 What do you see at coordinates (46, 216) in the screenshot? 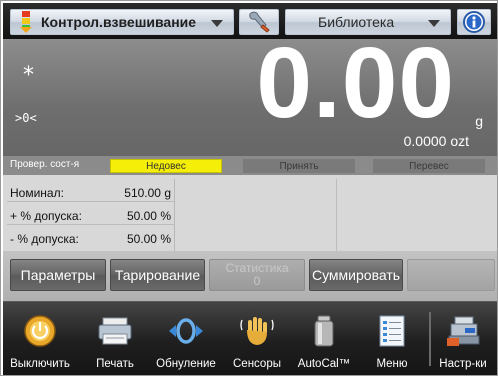
I see `parameter-label: + % допуска:` at bounding box center [46, 216].